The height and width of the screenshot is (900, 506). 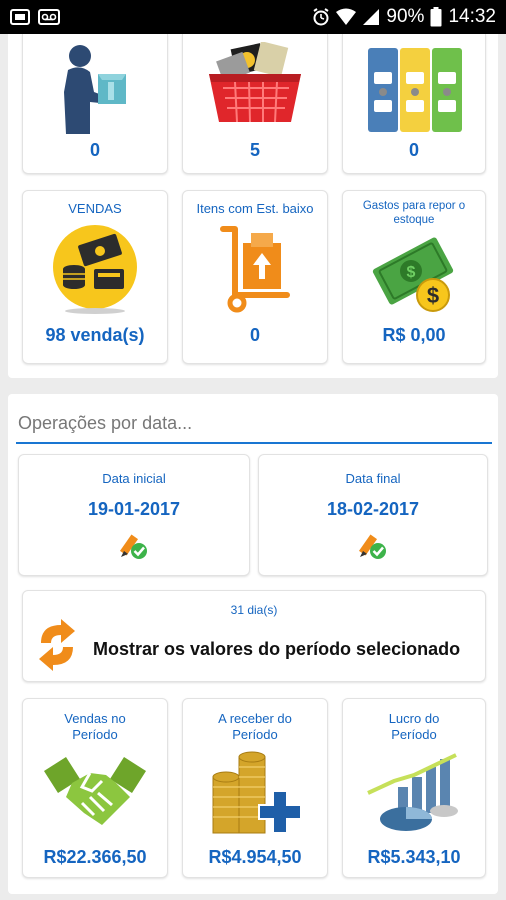 What do you see at coordinates (472, 16) in the screenshot?
I see `clock: 14:32` at bounding box center [472, 16].